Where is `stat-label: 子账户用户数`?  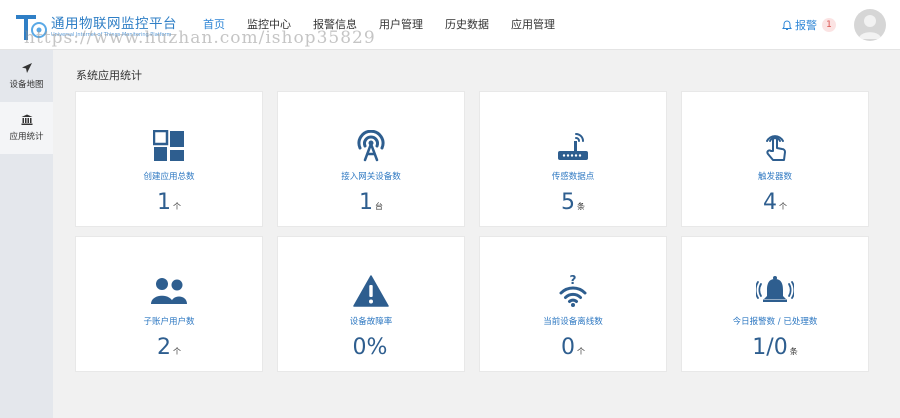
stat-label: 子账户用户数 is located at coordinates (169, 322).